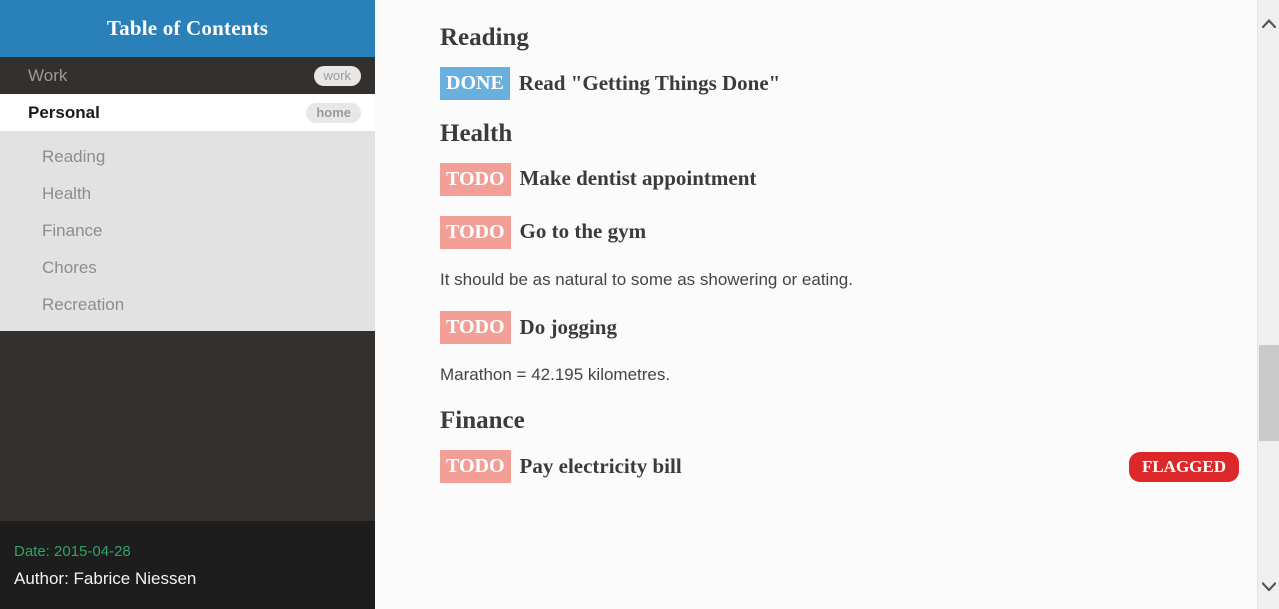 This screenshot has width=1279, height=609. Describe the element at coordinates (600, 466) in the screenshot. I see `task-title: Pay electricity bill` at that location.